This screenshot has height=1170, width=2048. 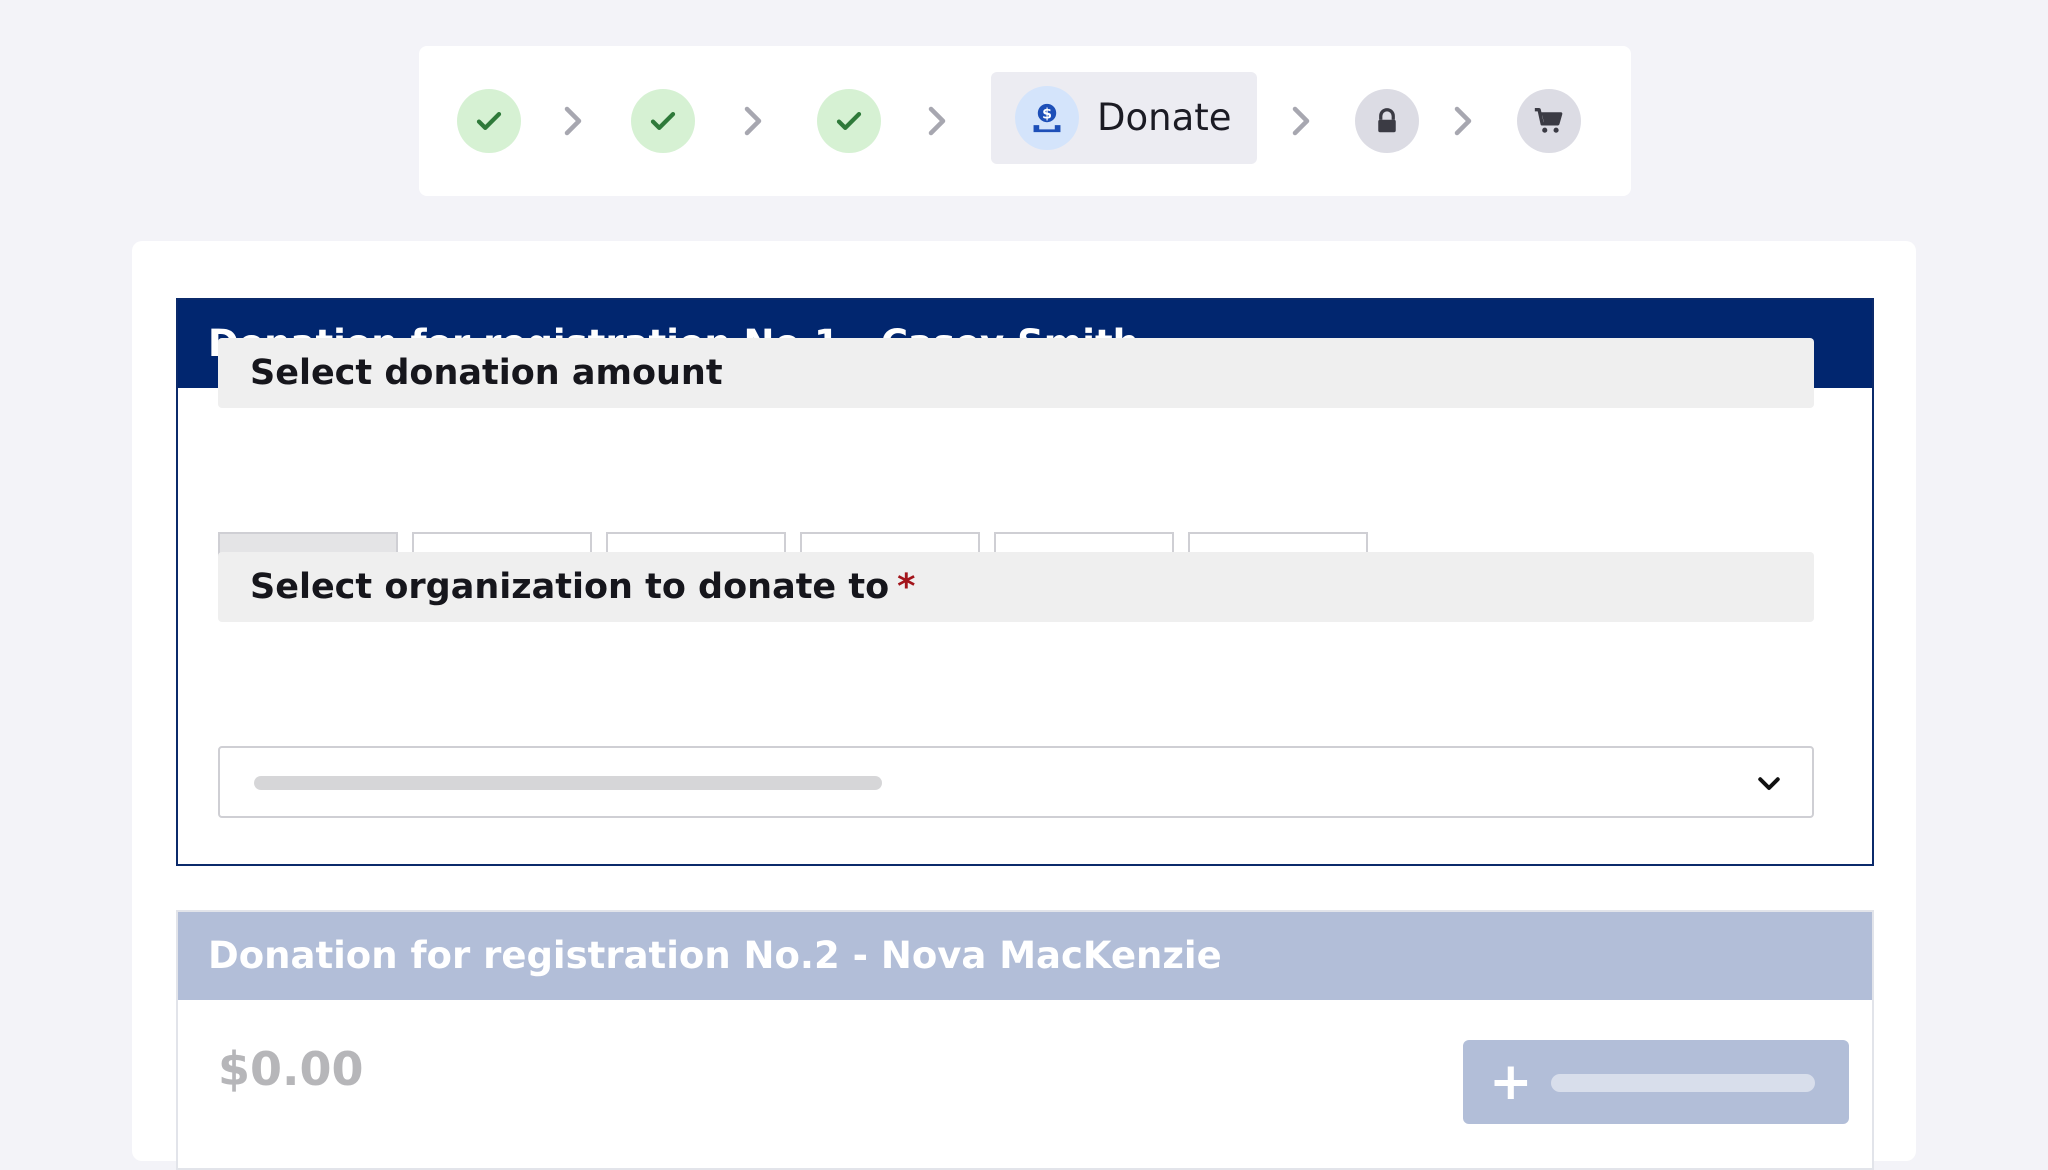 I want to click on step-5-locked, so click(x=1387, y=121).